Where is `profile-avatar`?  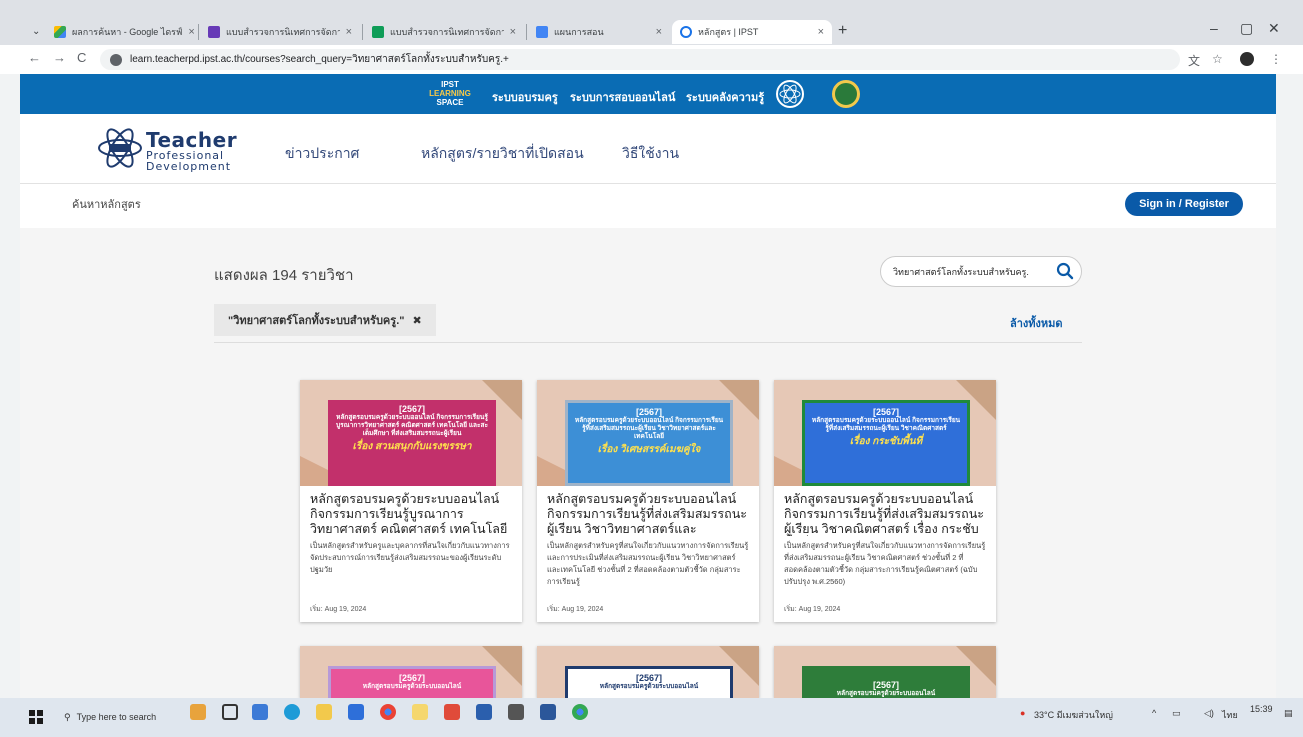 profile-avatar is located at coordinates (1247, 59).